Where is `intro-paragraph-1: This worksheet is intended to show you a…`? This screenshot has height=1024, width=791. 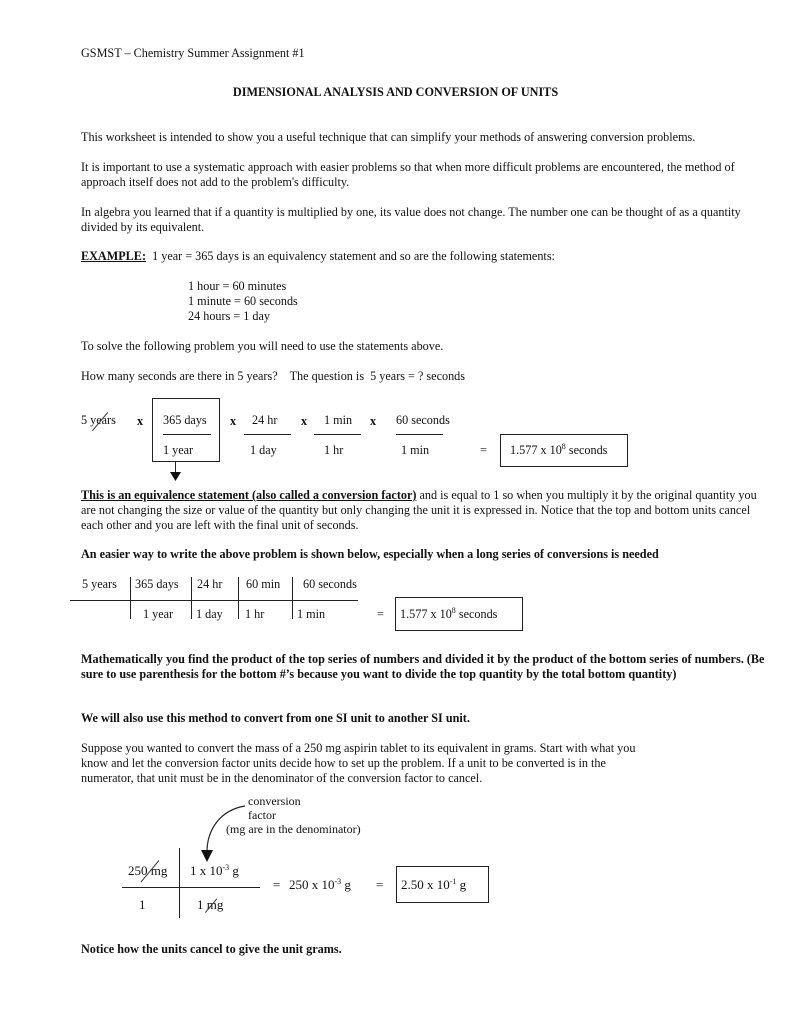
intro-paragraph-1: This worksheet is intended to show you a… is located at coordinates (388, 137).